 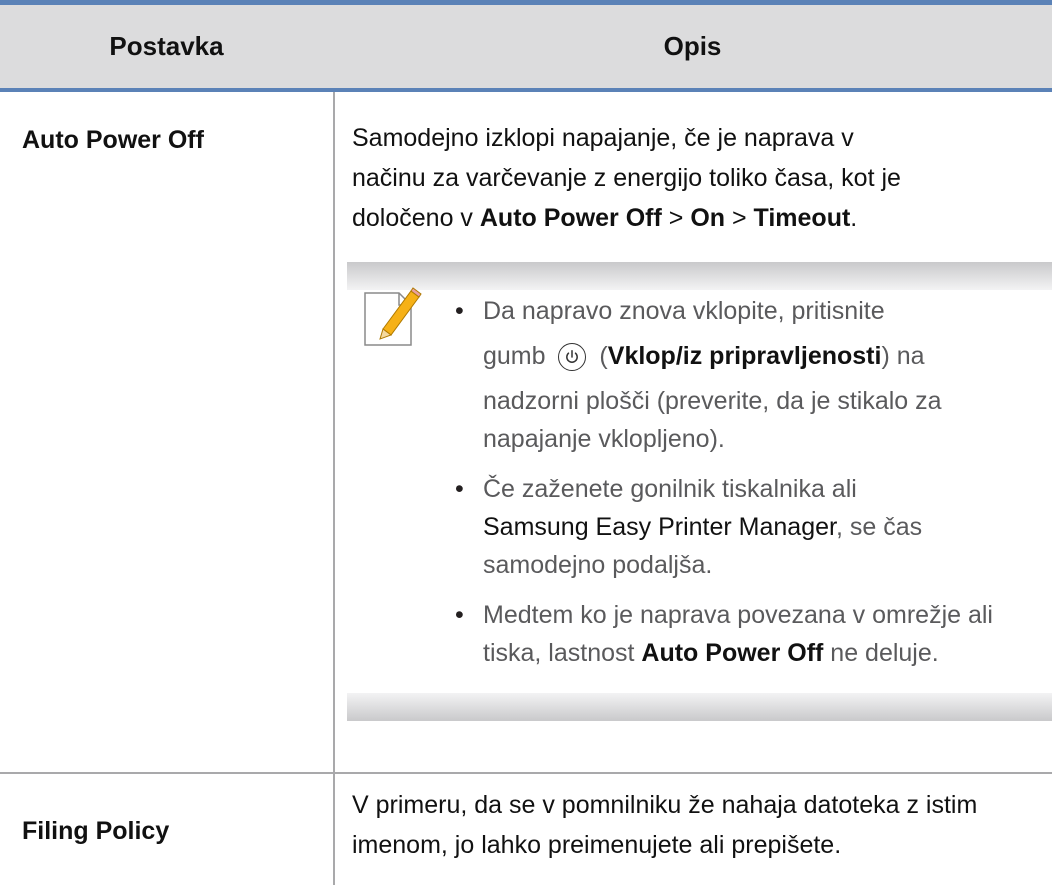 What do you see at coordinates (334, 488) in the screenshot?
I see `column-divider` at bounding box center [334, 488].